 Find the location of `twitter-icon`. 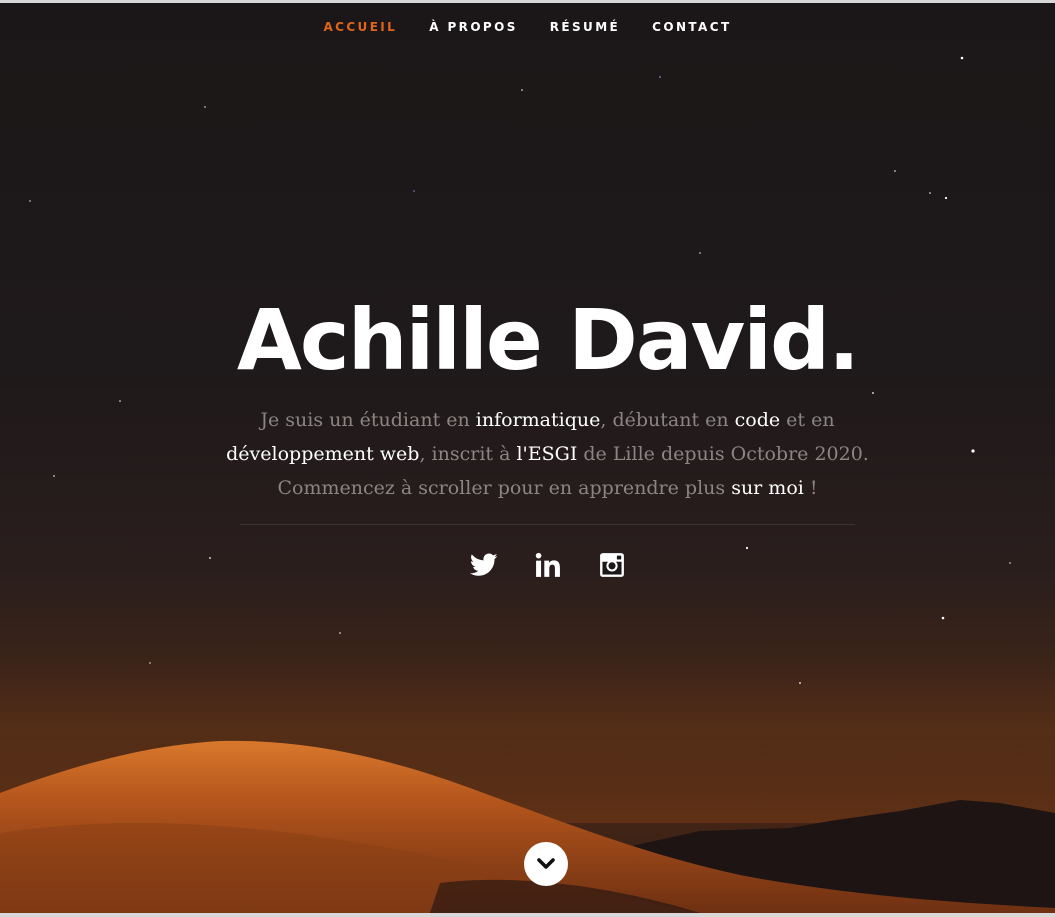

twitter-icon is located at coordinates (483, 564).